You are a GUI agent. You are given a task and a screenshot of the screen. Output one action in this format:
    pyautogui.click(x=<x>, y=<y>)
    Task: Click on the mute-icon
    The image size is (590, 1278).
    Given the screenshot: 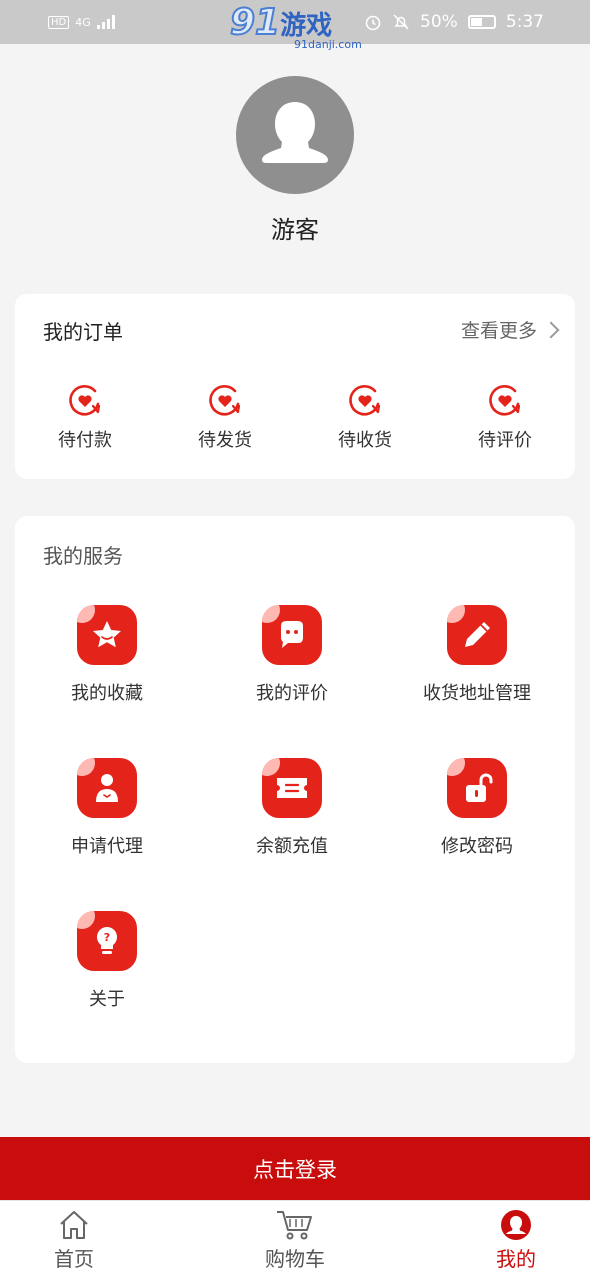 What is the action you would take?
    pyautogui.click(x=401, y=22)
    